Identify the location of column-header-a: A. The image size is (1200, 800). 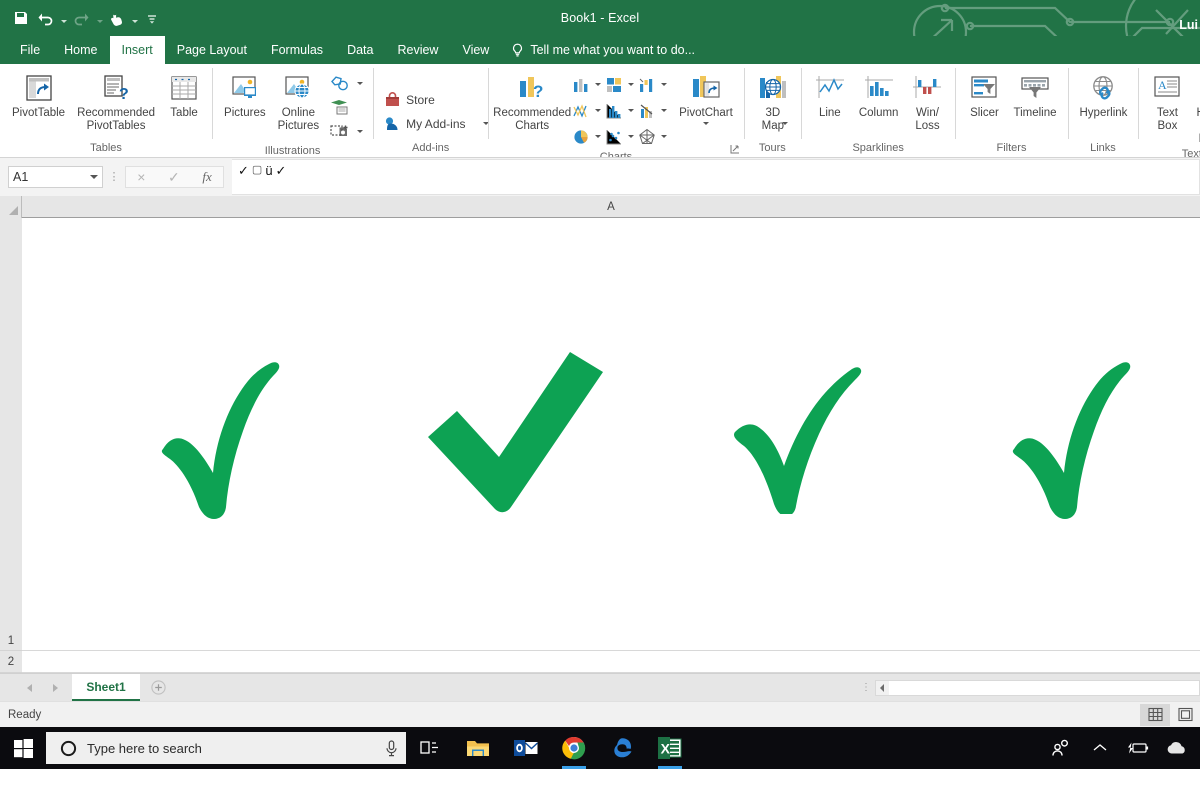
(611, 206).